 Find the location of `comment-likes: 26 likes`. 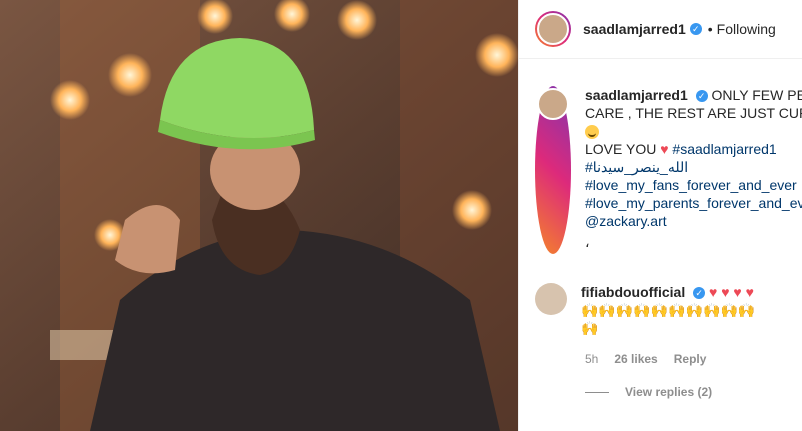

comment-likes: 26 likes is located at coordinates (635, 359).